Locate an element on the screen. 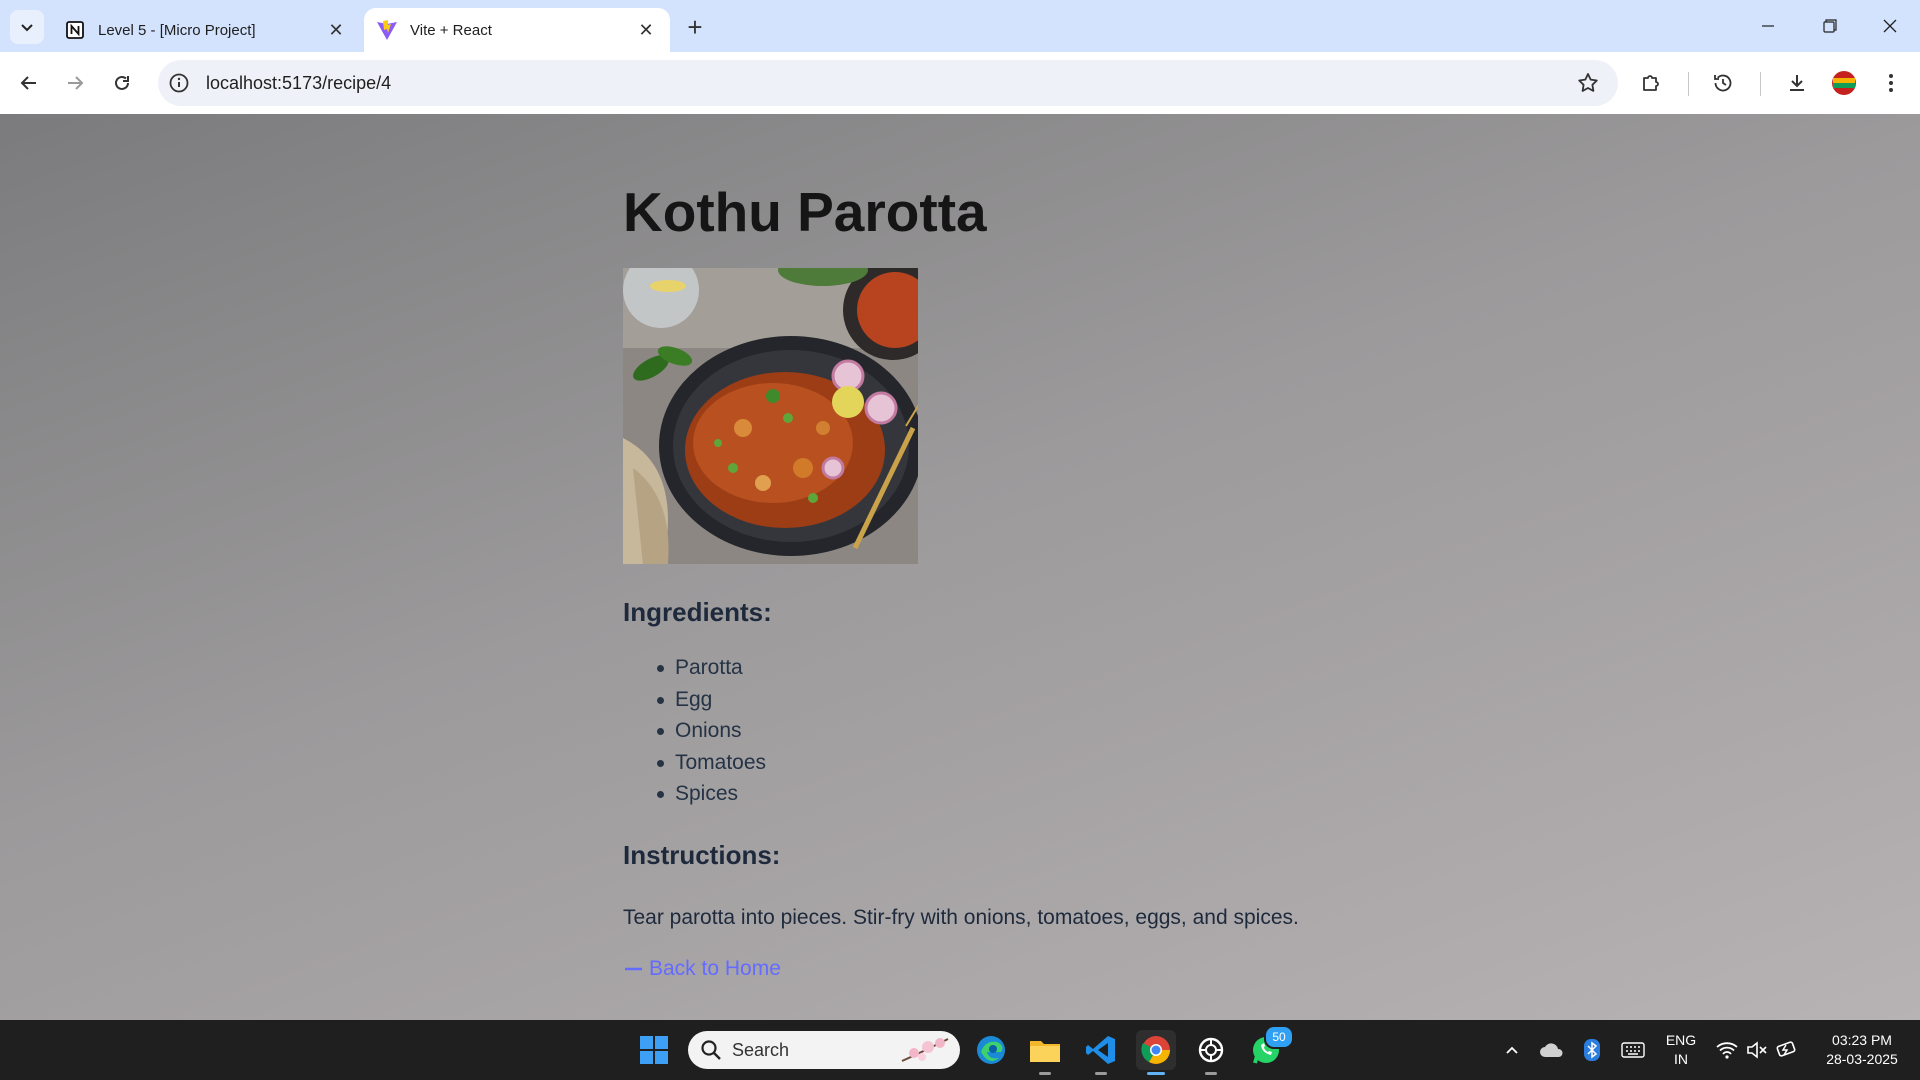 This screenshot has width=1920, height=1080. active-indicator is located at coordinates (1156, 1073).